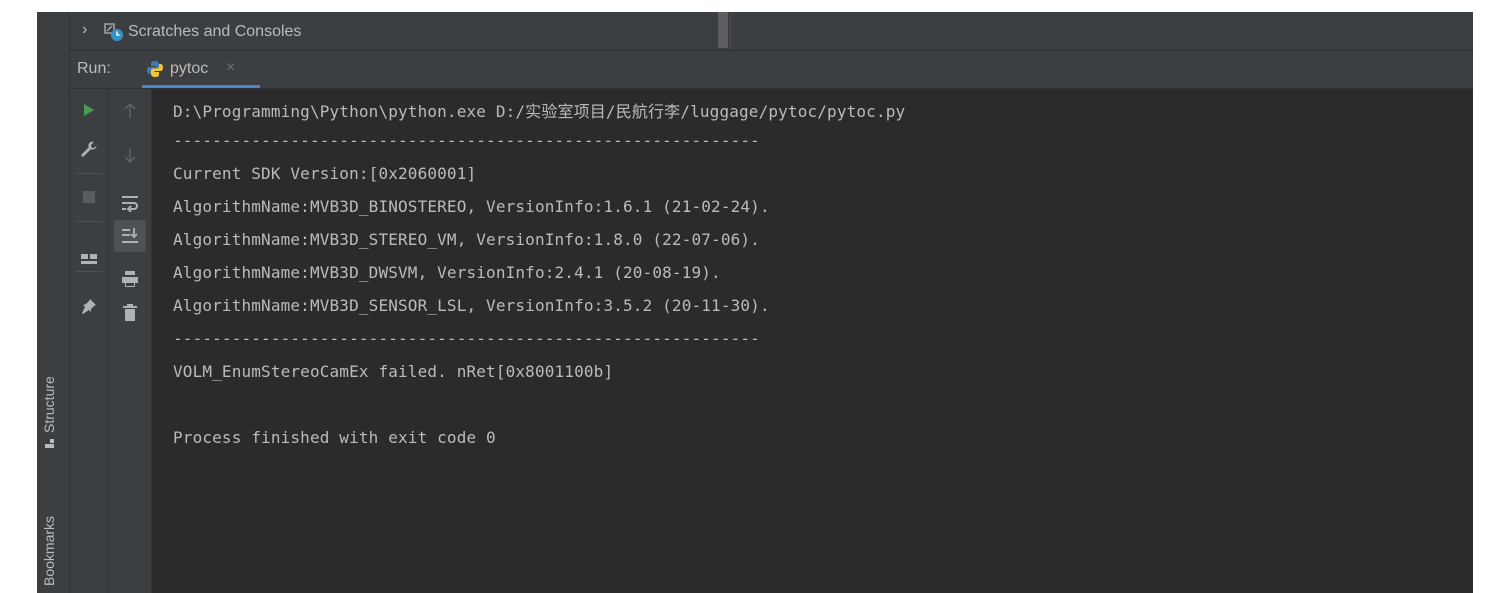 The width and height of the screenshot is (1489, 593). I want to click on run-tab-bar: Run: pytoc ×, so click(771, 70).